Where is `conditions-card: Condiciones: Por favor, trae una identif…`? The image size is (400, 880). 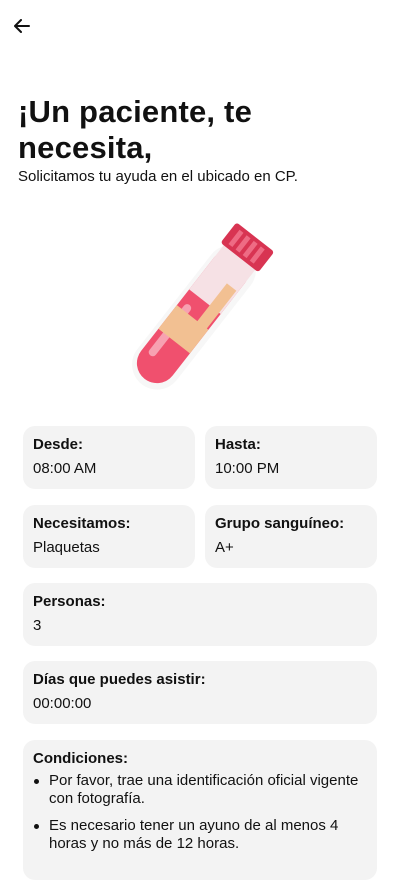 conditions-card: Condiciones: Por favor, trae una identif… is located at coordinates (200, 810).